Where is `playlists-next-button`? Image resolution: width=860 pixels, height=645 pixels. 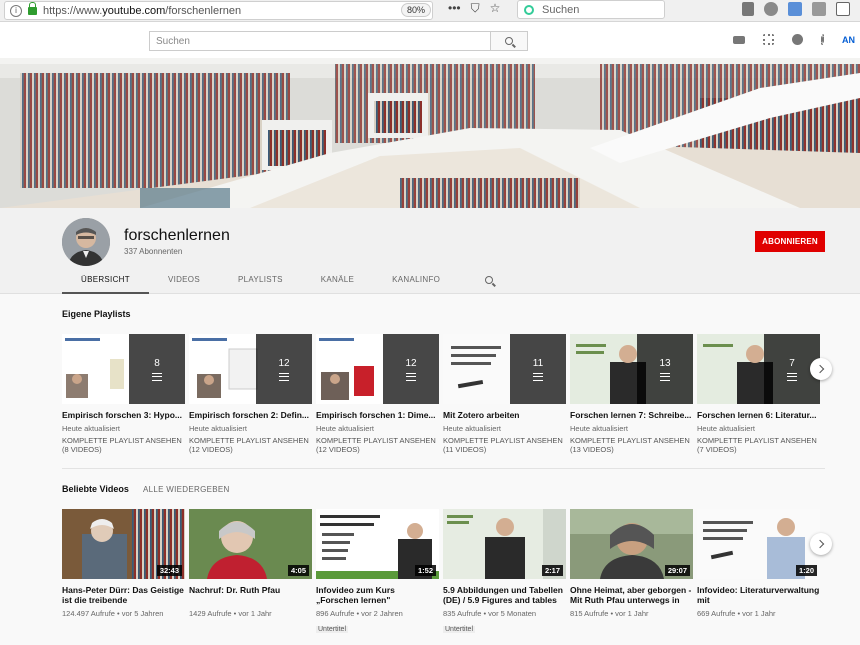
playlists-next-button is located at coordinates (821, 369).